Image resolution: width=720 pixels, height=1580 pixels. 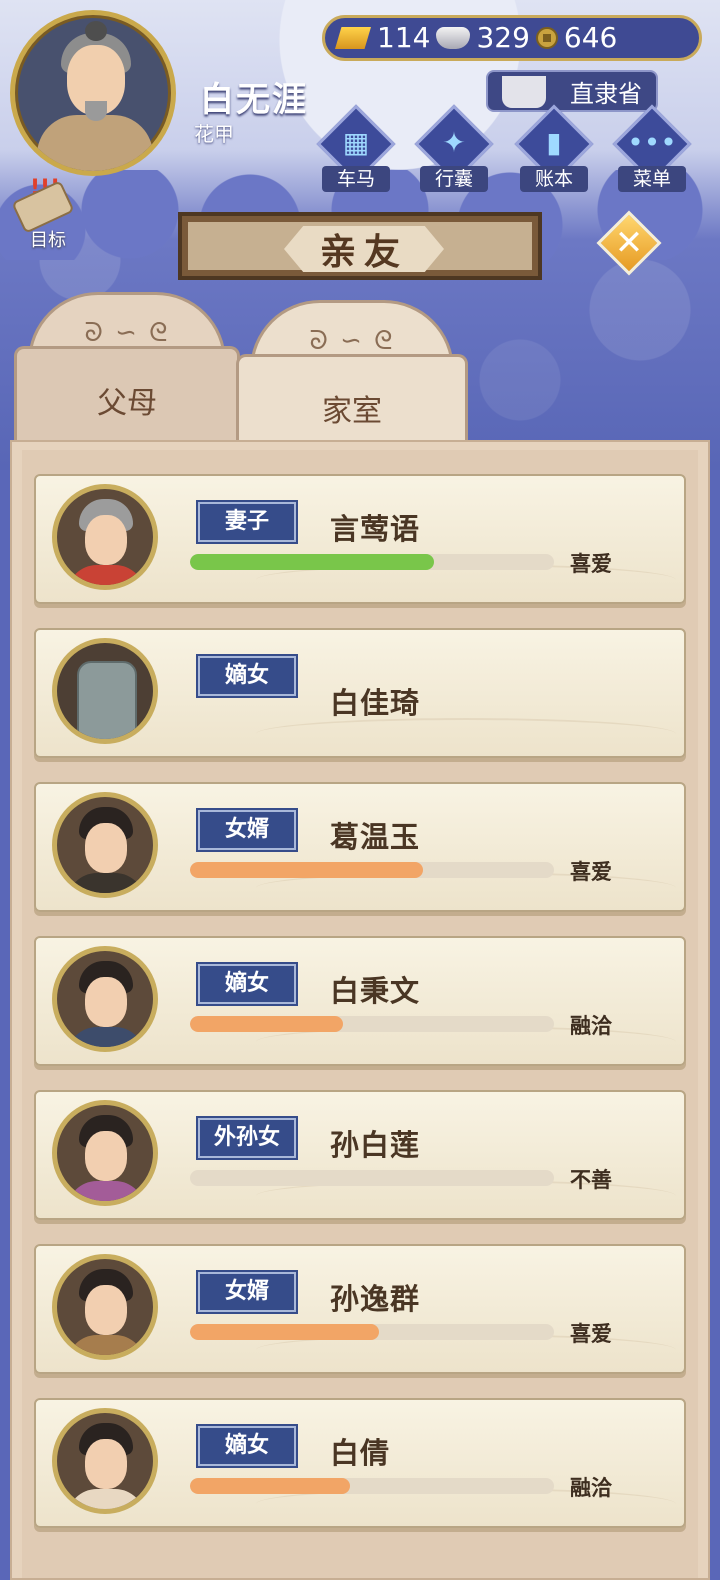 I want to click on member-role-tag: 妻子, so click(x=247, y=522).